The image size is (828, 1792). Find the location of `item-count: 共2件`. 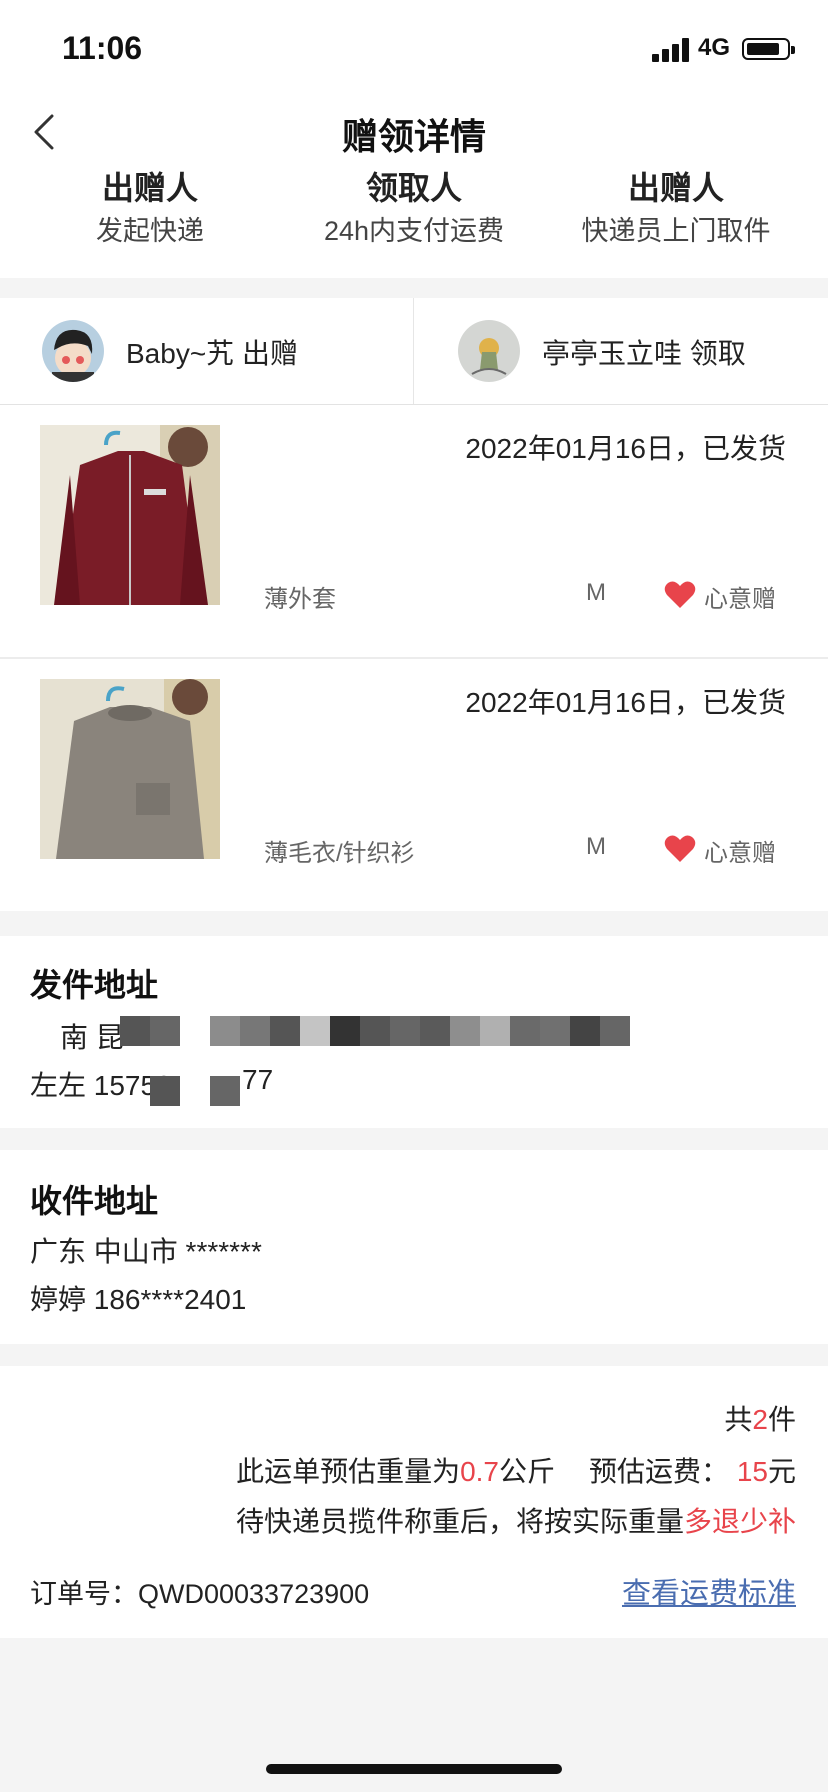

item-count: 共2件 is located at coordinates (760, 1418).